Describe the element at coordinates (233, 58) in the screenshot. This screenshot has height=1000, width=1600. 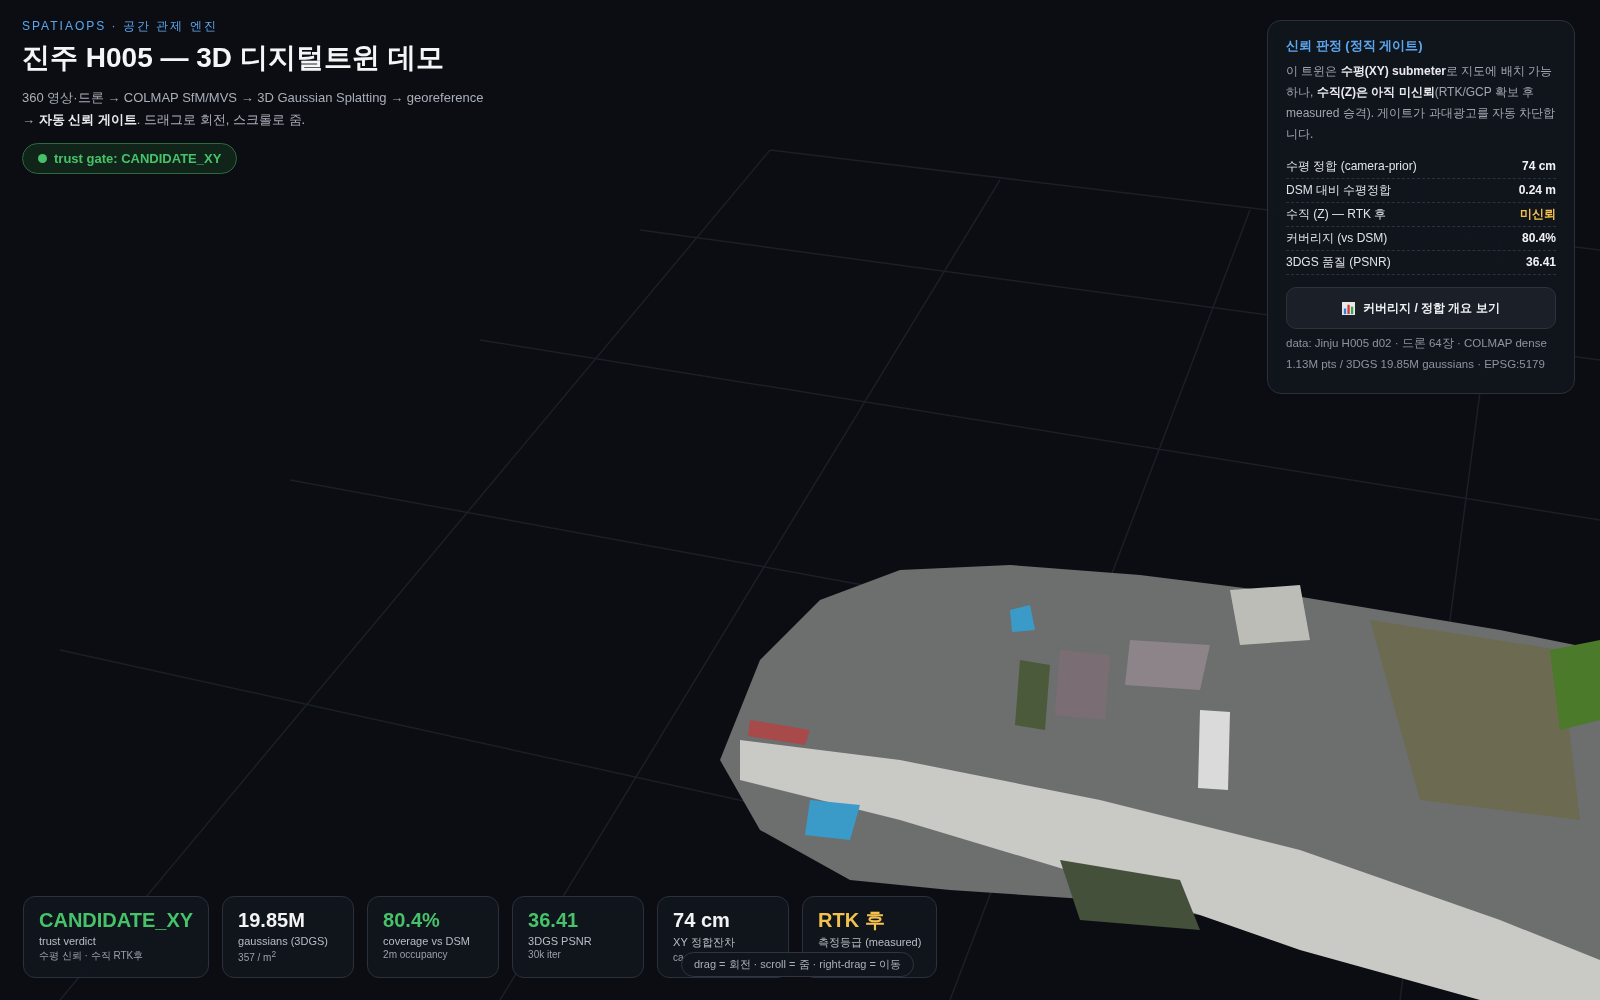
I see `page-title: 진주 H005 — 3D 디지털트윈 데모` at that location.